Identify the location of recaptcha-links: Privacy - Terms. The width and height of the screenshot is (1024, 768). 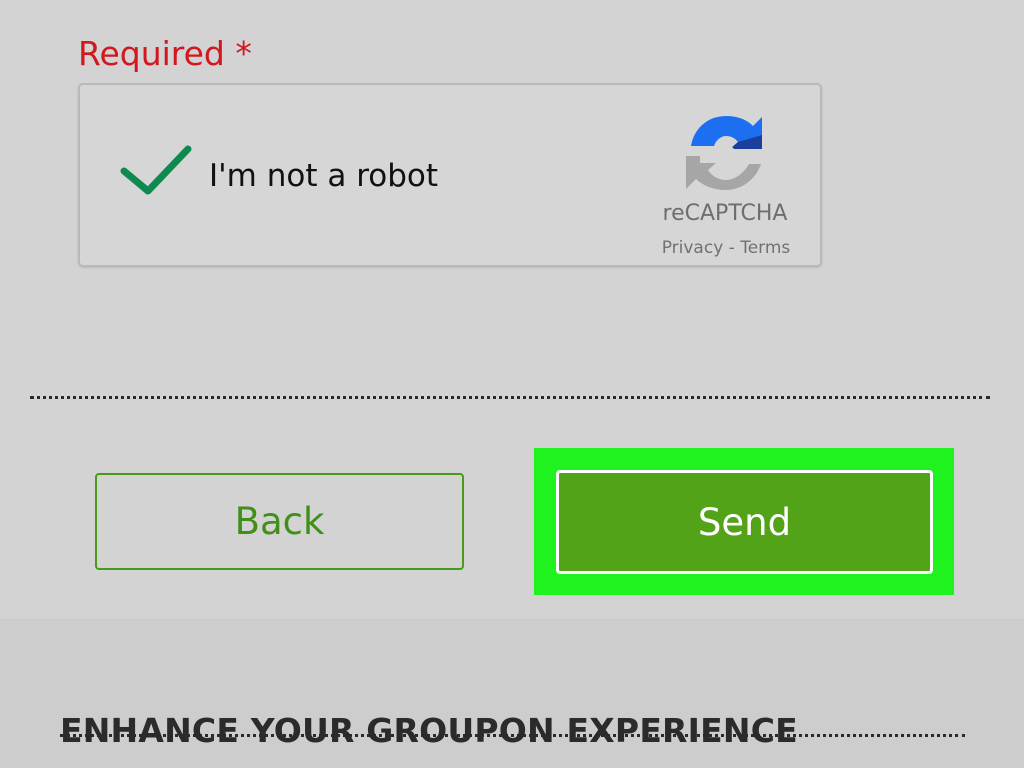
(726, 248).